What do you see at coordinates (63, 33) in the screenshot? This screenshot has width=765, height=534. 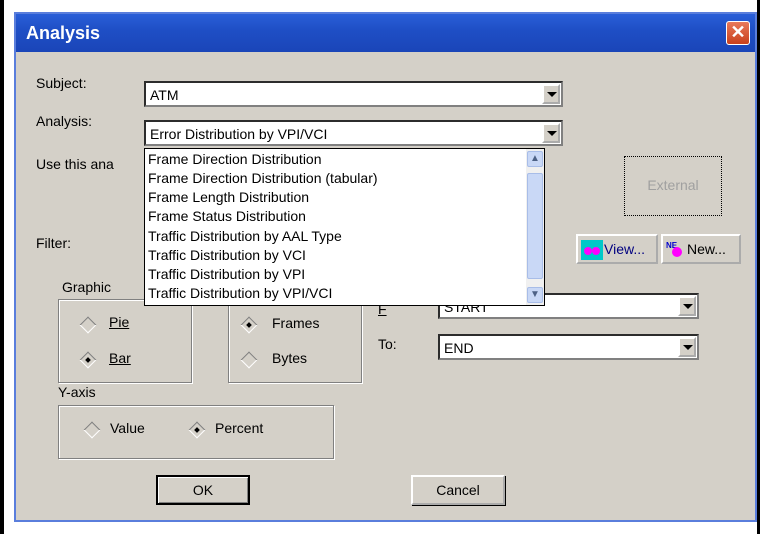 I see `window-title: Analysis` at bounding box center [63, 33].